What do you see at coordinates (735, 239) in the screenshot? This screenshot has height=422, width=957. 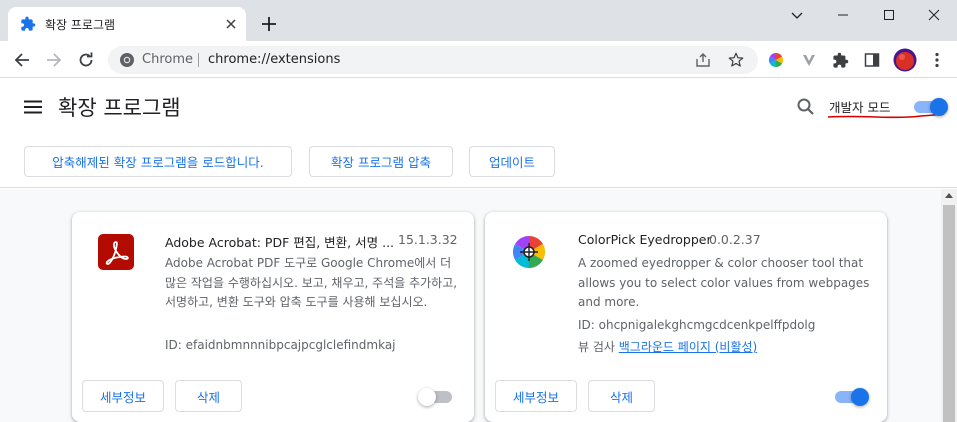 I see `extension-version: 0.0.2.37` at bounding box center [735, 239].